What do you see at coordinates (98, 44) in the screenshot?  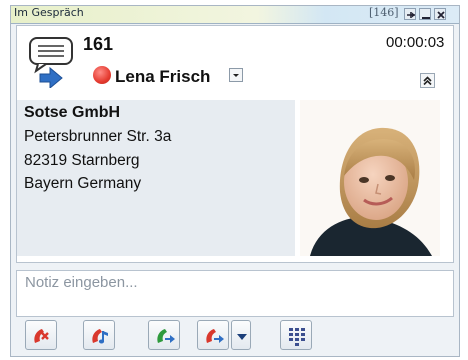 I see `caller-number: 161` at bounding box center [98, 44].